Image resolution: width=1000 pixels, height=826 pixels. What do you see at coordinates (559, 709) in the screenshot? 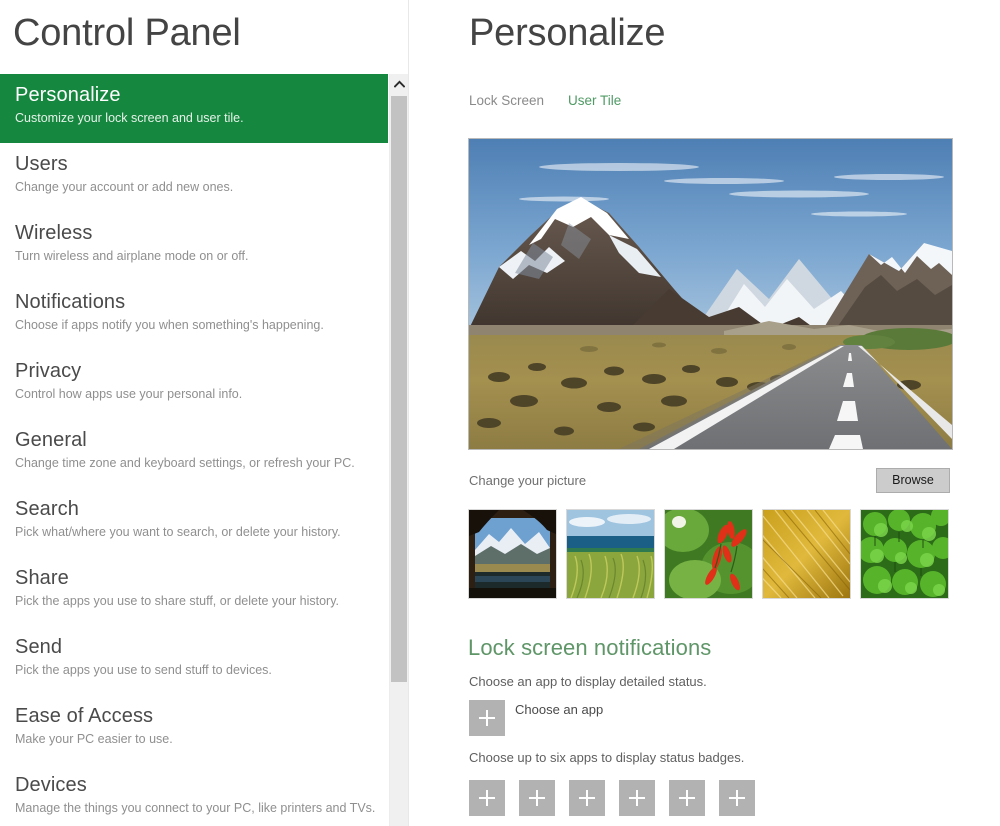
I see `choose-app-label: Choose an app` at bounding box center [559, 709].